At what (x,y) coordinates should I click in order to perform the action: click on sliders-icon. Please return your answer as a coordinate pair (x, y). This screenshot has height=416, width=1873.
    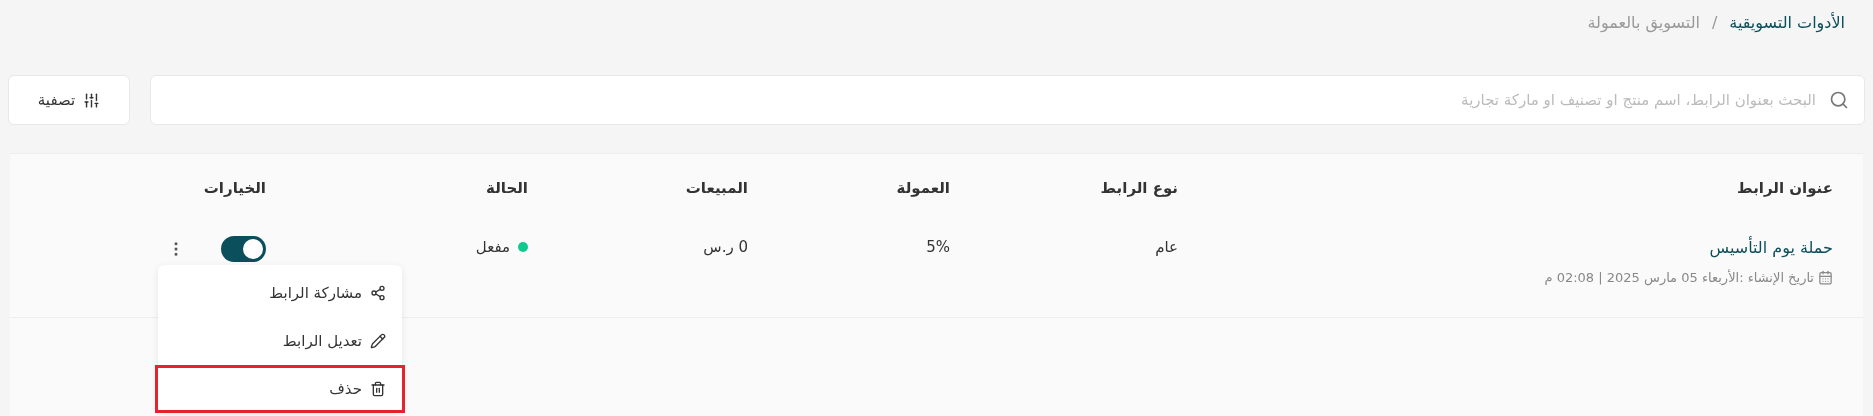
    Looking at the image, I should click on (92, 100).